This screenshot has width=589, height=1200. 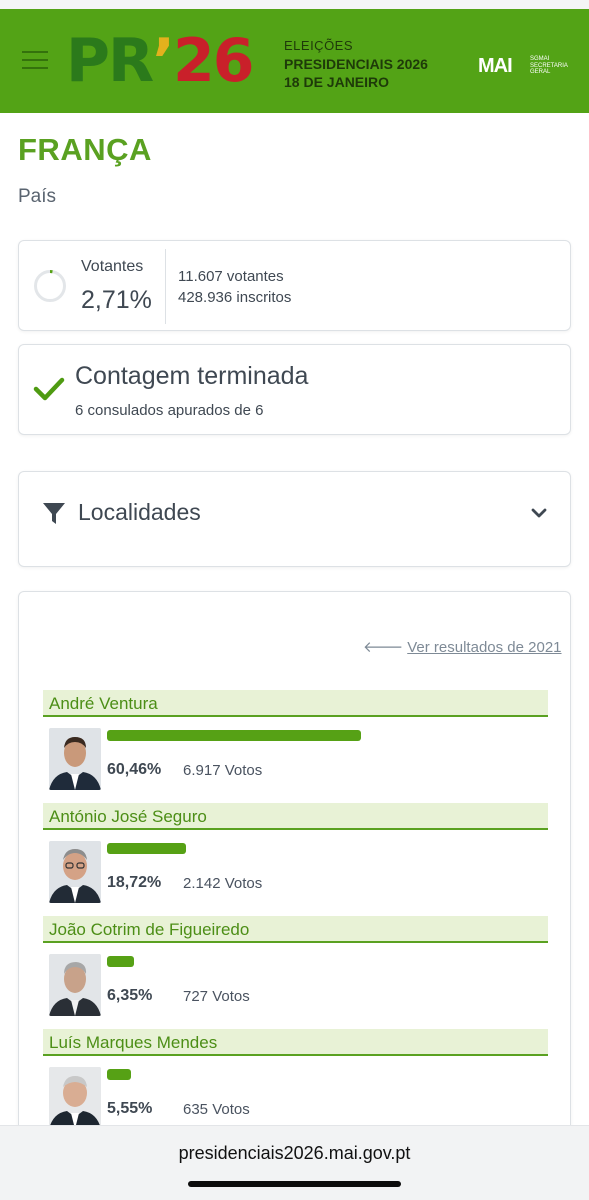 What do you see at coordinates (234, 287) in the screenshot?
I see `turnout-counts: 11.607 votantes 428.936 inscritos` at bounding box center [234, 287].